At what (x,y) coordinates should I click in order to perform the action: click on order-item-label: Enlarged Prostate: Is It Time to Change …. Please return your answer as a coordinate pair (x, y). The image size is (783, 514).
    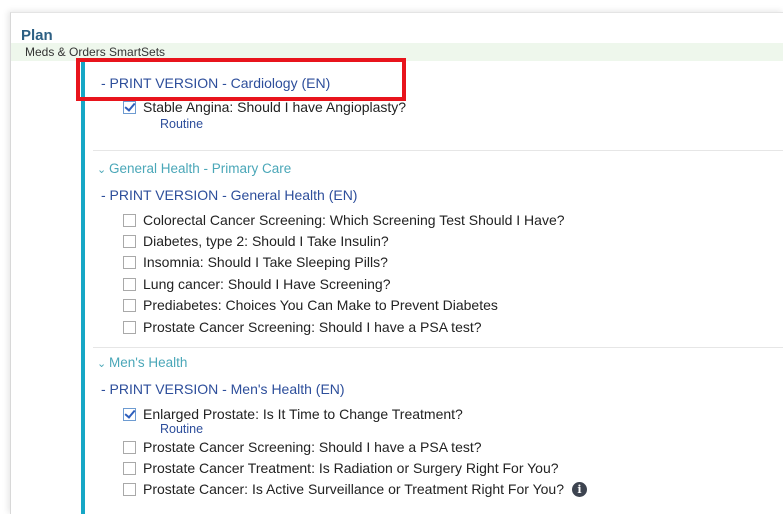
    Looking at the image, I should click on (303, 414).